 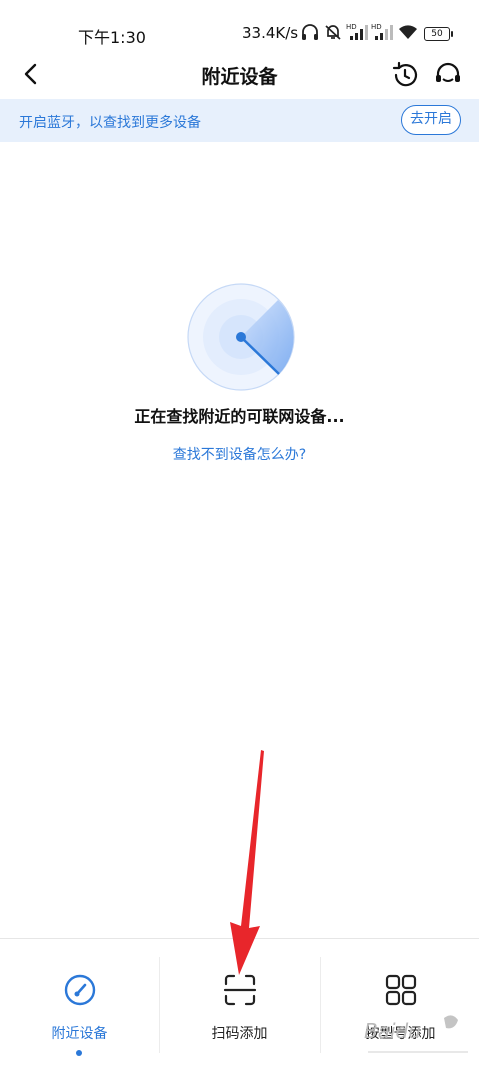 What do you see at coordinates (80, 990) in the screenshot?
I see `gauge-icon` at bounding box center [80, 990].